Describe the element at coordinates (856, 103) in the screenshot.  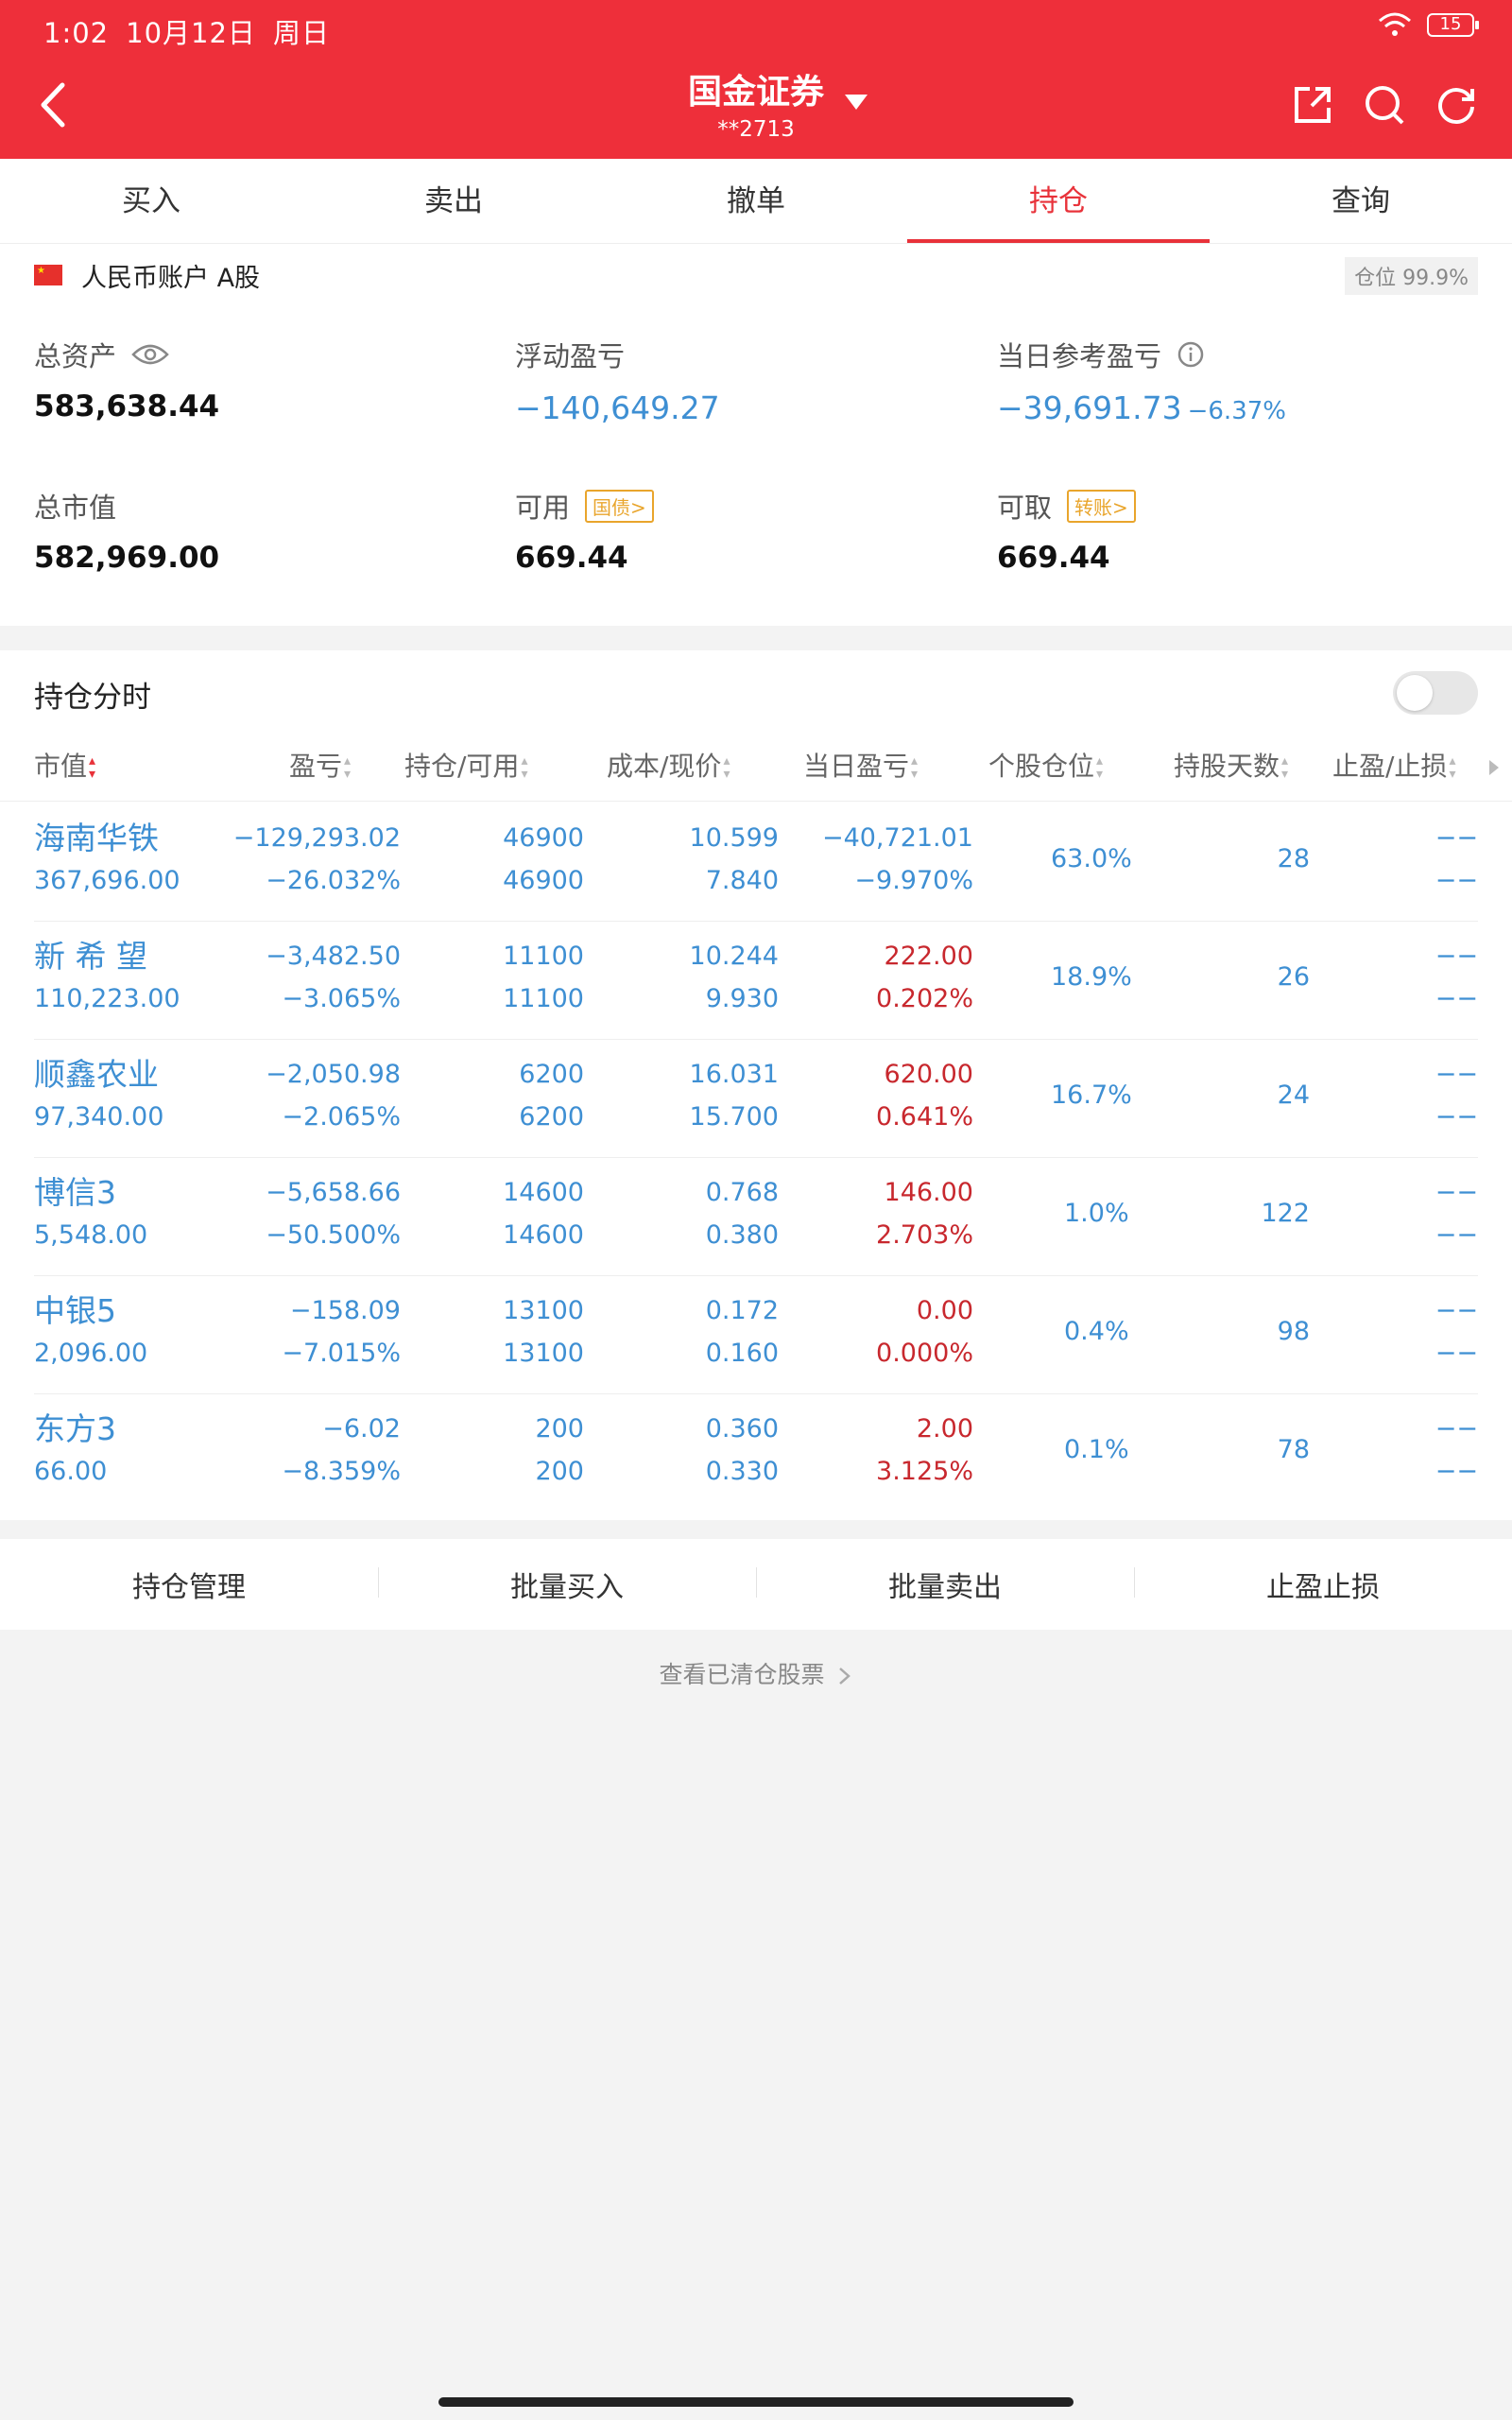
I see `dropdown-arrow-icon` at that location.